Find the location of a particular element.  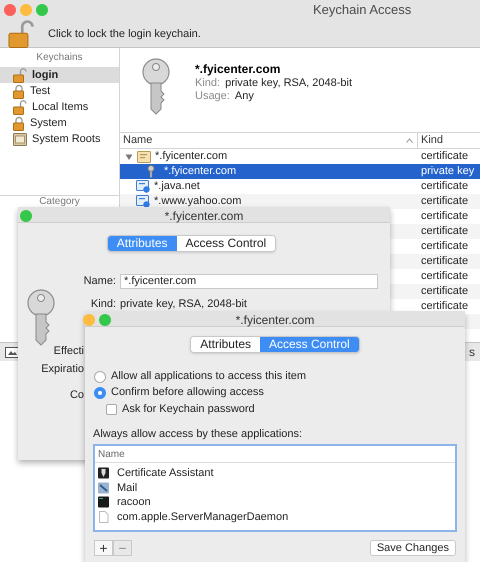

table-row: *.fyicenter.com private key is located at coordinates (300, 171).